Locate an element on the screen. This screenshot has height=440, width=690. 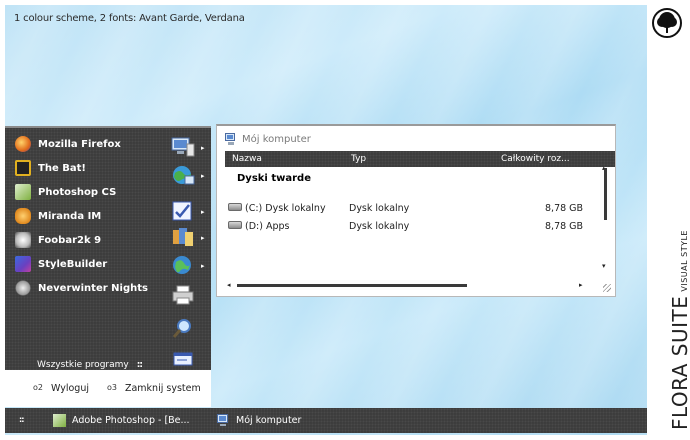
program-label: Miranda IM is located at coordinates (70, 216).